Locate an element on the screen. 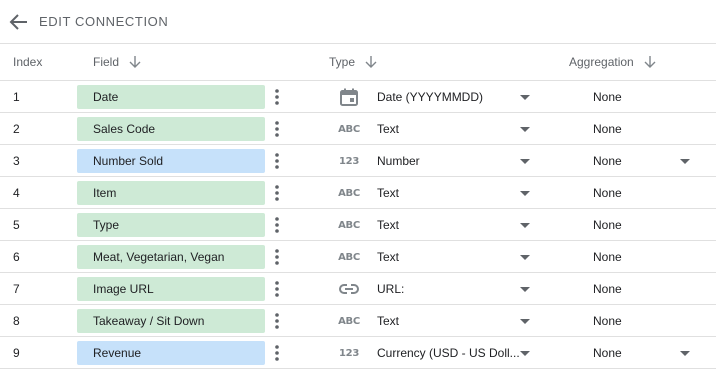  table-row: 2 Sales Code ABC Text None is located at coordinates (358, 129).